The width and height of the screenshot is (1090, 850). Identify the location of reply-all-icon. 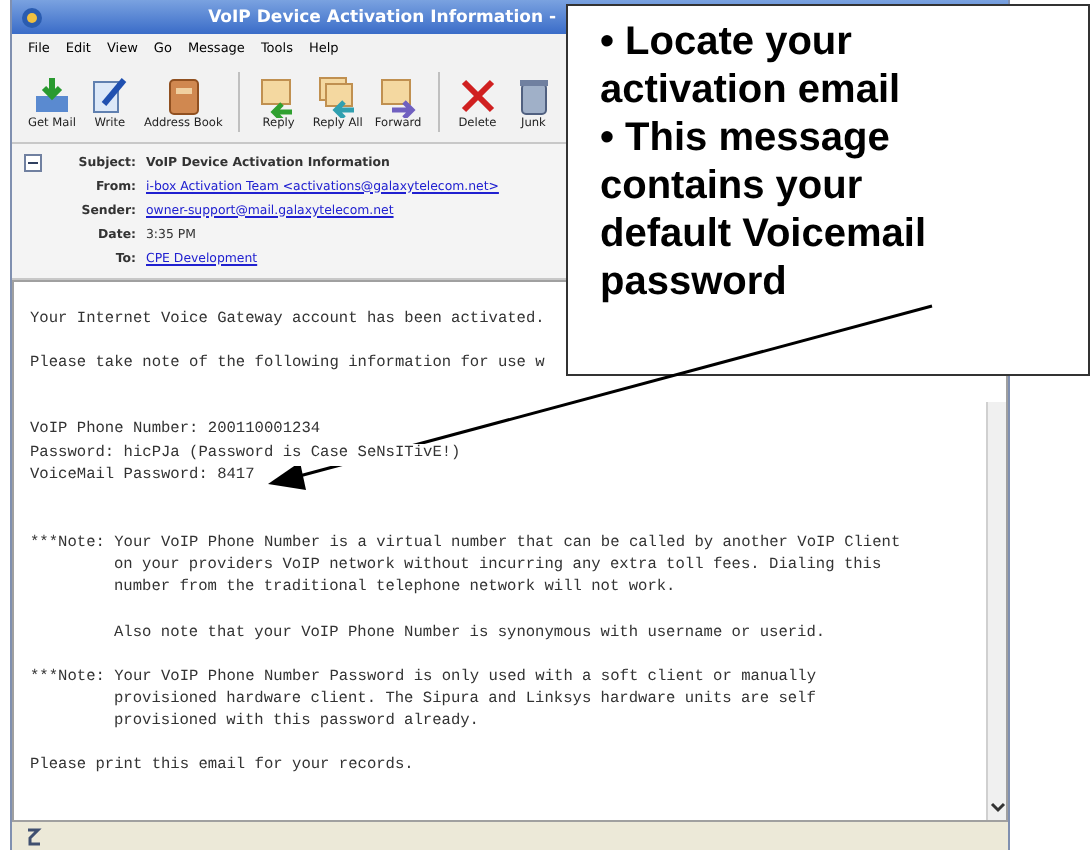
(337, 97).